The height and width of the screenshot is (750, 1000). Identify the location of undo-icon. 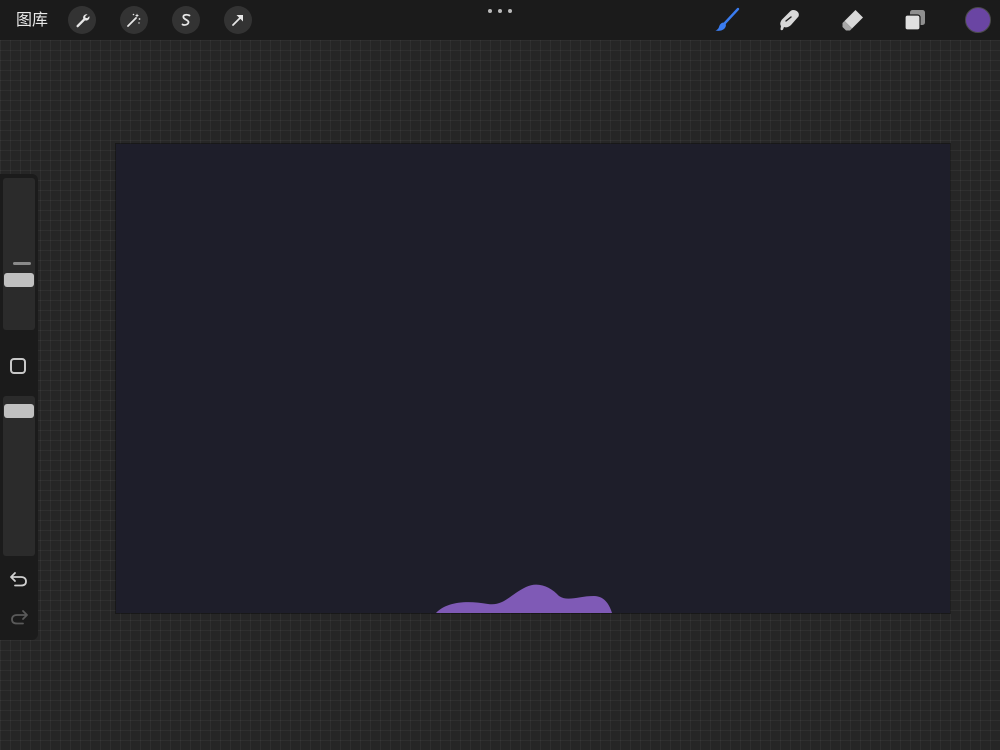
(19, 579).